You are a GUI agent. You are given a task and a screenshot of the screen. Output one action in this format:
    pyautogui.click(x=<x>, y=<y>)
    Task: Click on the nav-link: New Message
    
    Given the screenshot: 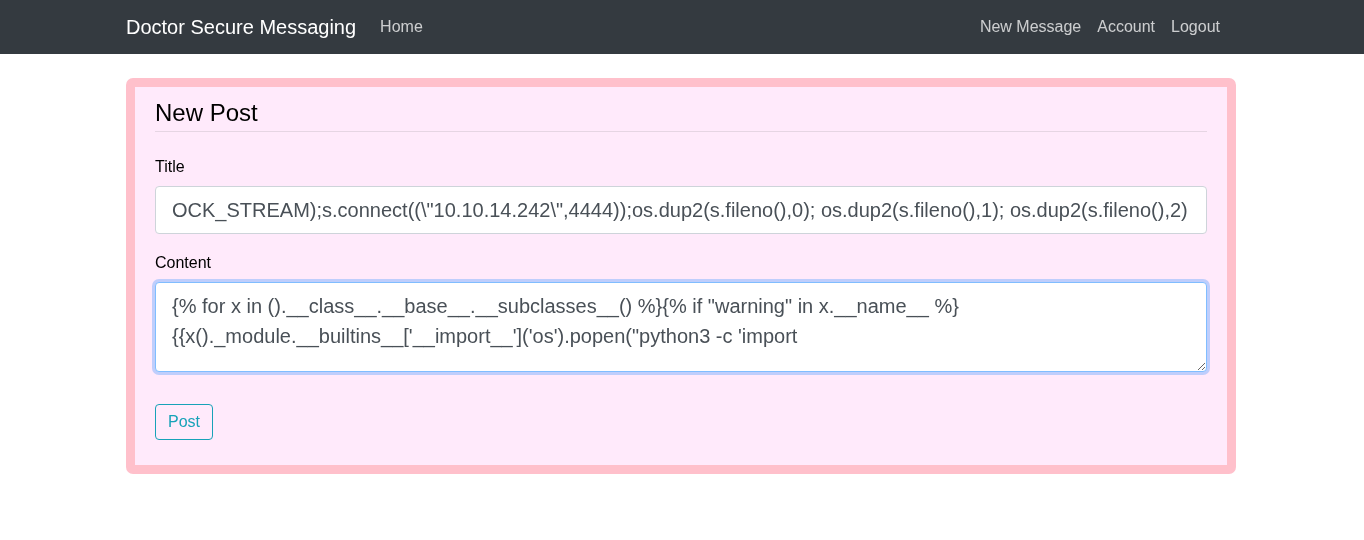 What is the action you would take?
    pyautogui.click(x=1030, y=27)
    